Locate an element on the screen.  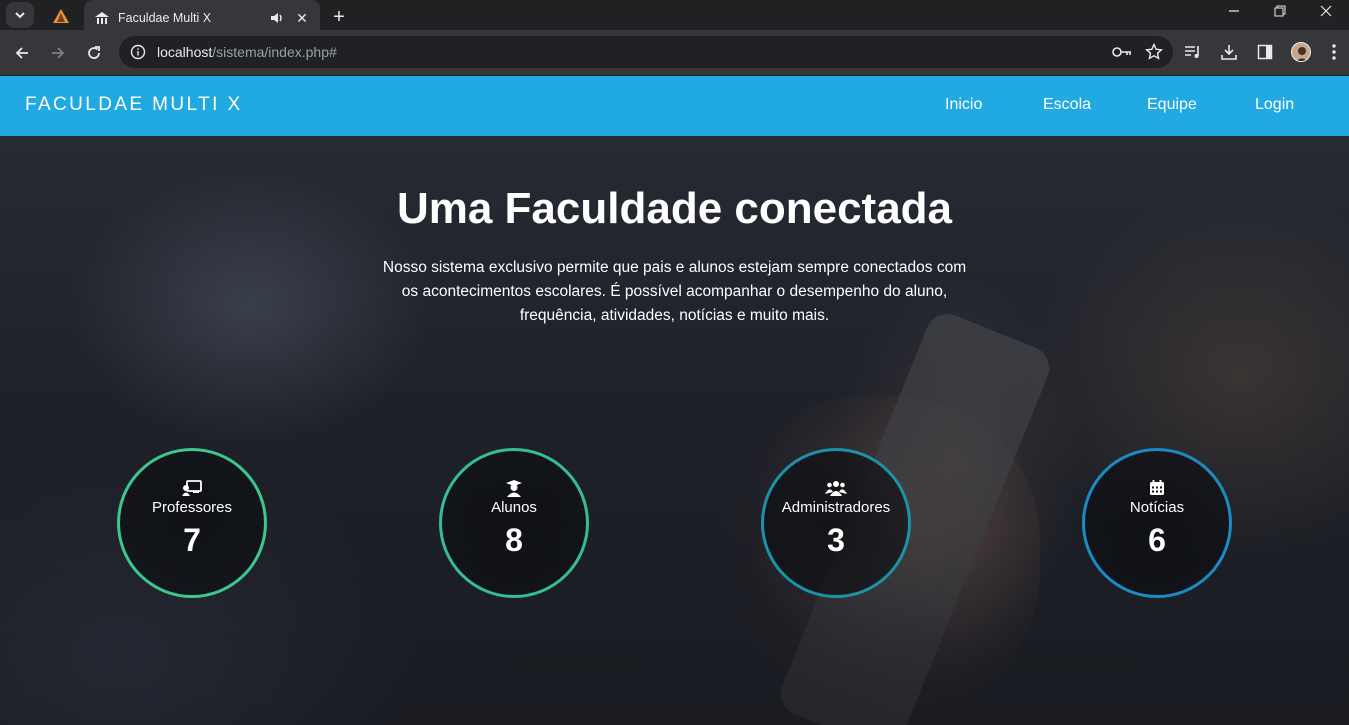
pinned-tab is located at coordinates (61, 16).